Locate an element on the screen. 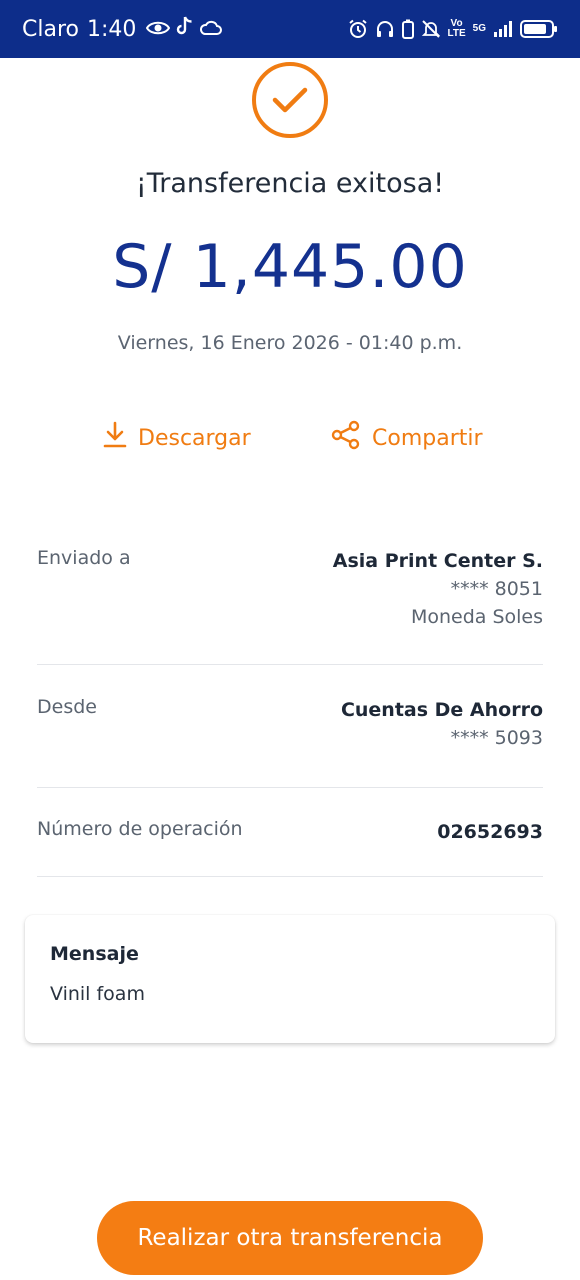 The image size is (580, 1280). transfer-date: Viernes, 16 Enero 2026 - 01:40 p.m. is located at coordinates (290, 343).